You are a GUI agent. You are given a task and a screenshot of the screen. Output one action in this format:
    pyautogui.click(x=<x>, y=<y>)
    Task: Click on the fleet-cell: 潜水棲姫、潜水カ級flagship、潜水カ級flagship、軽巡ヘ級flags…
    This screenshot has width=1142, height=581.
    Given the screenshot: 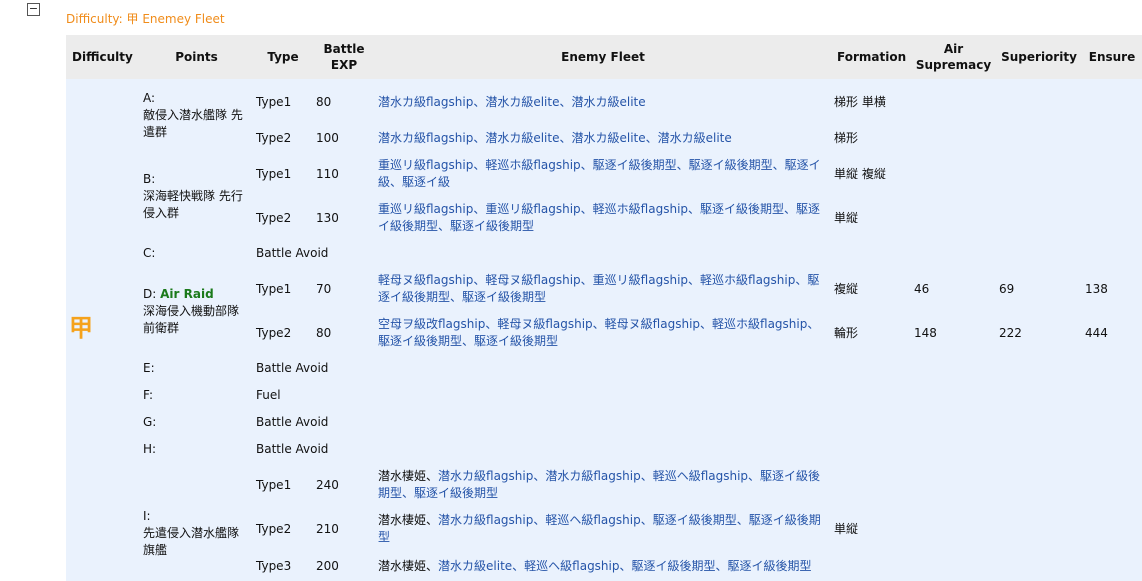 What is the action you would take?
    pyautogui.click(x=603, y=485)
    